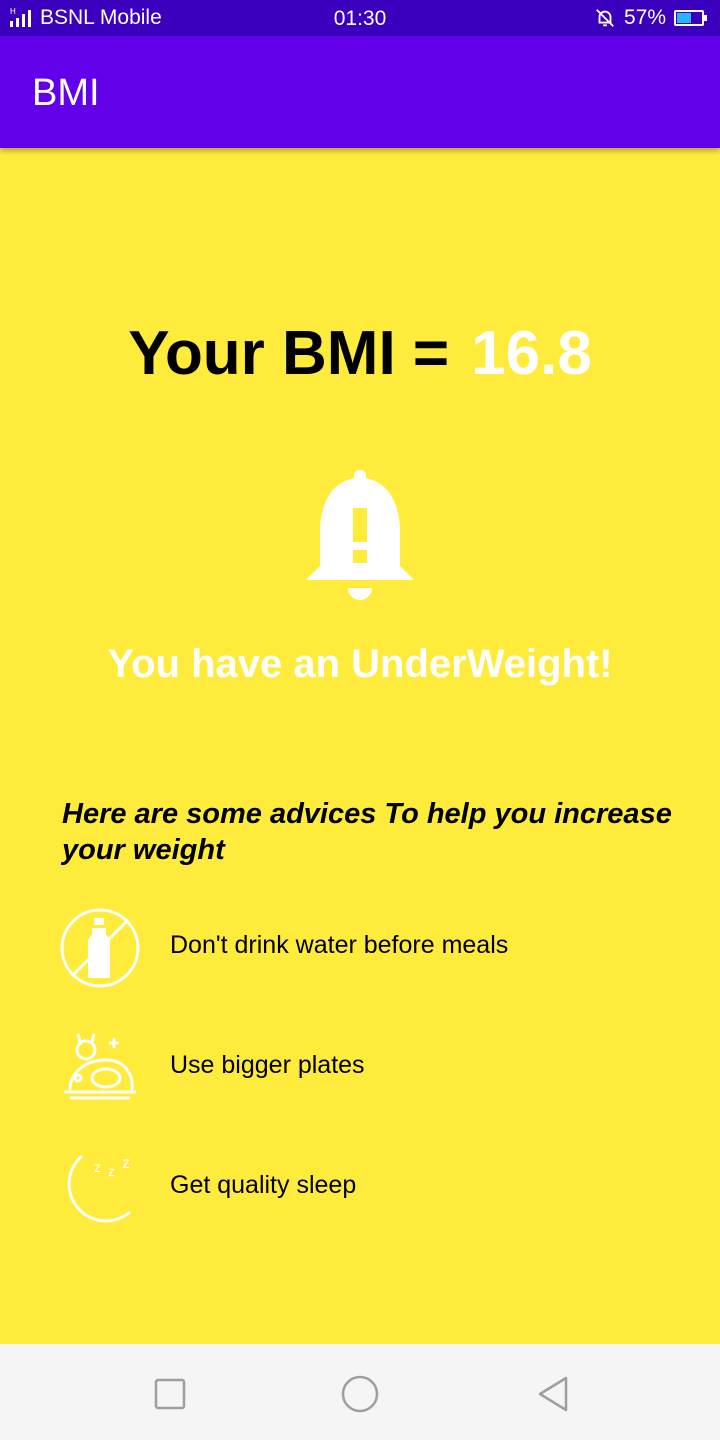  I want to click on advice-item: Don't drink water before meals, so click(378, 948).